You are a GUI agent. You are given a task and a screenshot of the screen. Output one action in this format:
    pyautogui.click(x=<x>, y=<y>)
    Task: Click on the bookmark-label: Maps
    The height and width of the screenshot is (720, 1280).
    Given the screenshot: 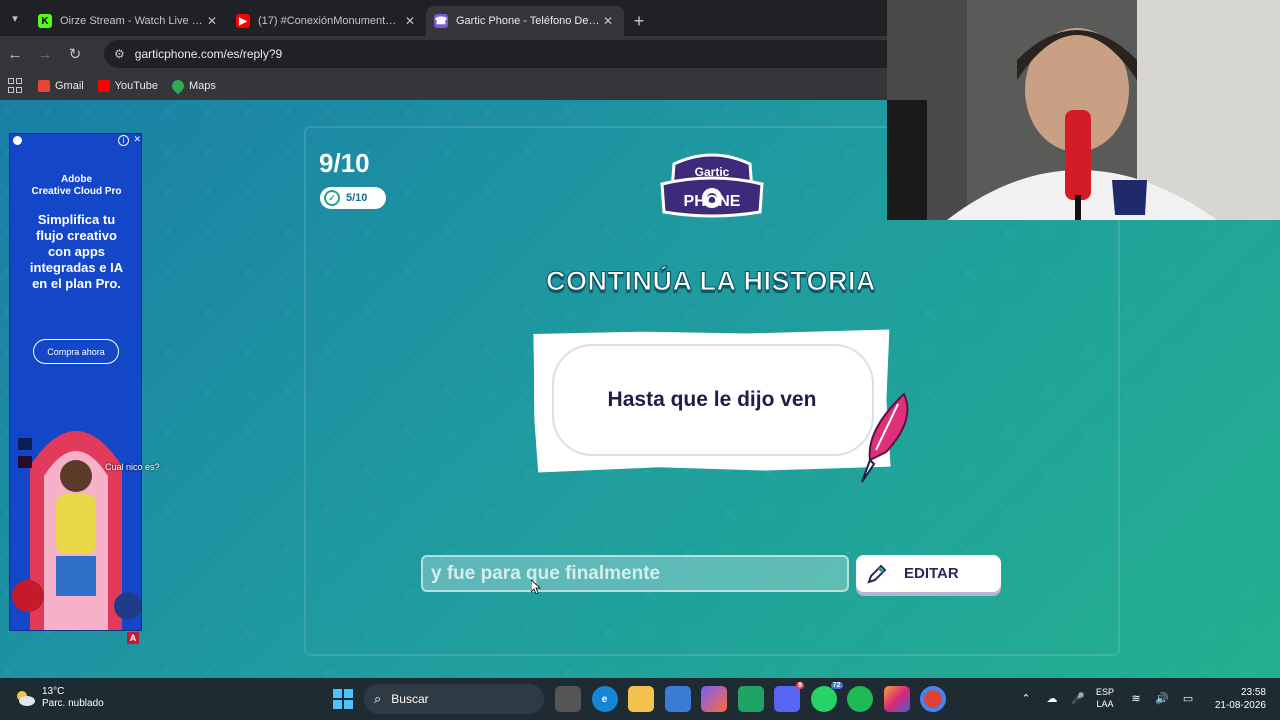 What is the action you would take?
    pyautogui.click(x=202, y=86)
    